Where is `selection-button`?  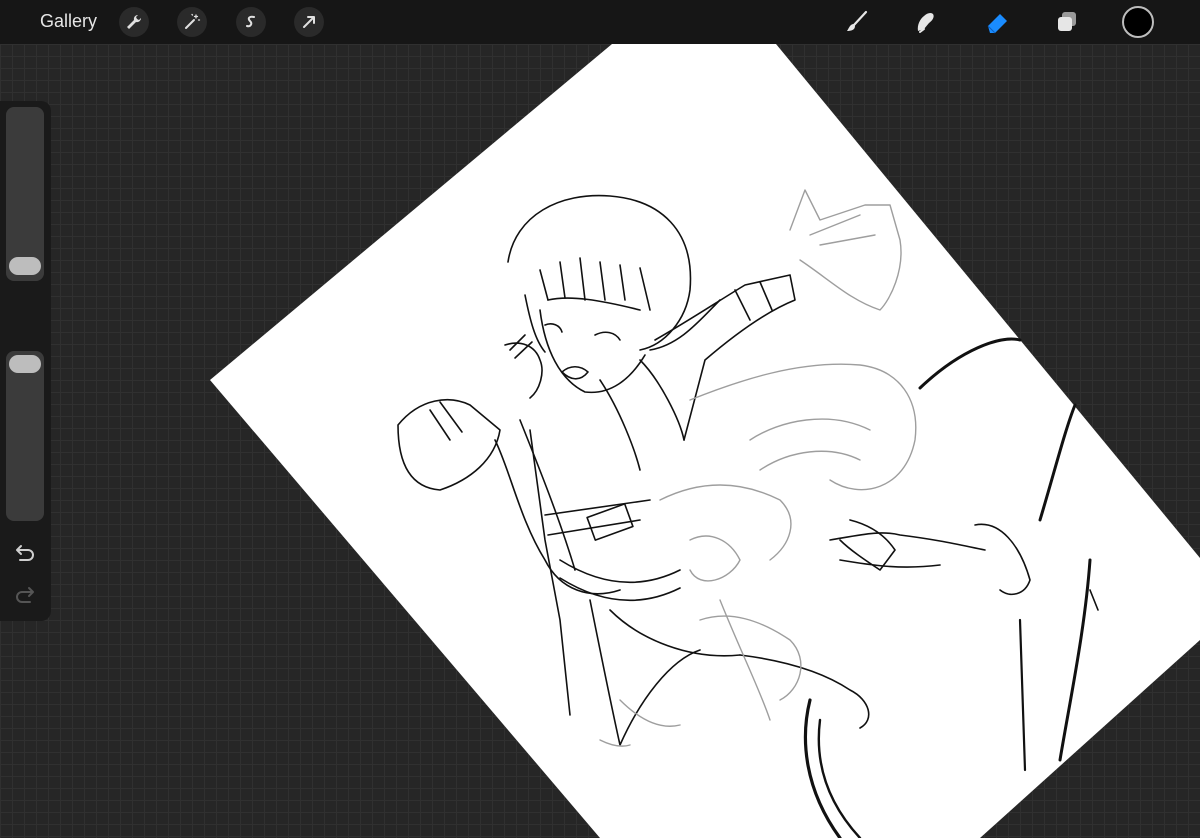
selection-button is located at coordinates (251, 22).